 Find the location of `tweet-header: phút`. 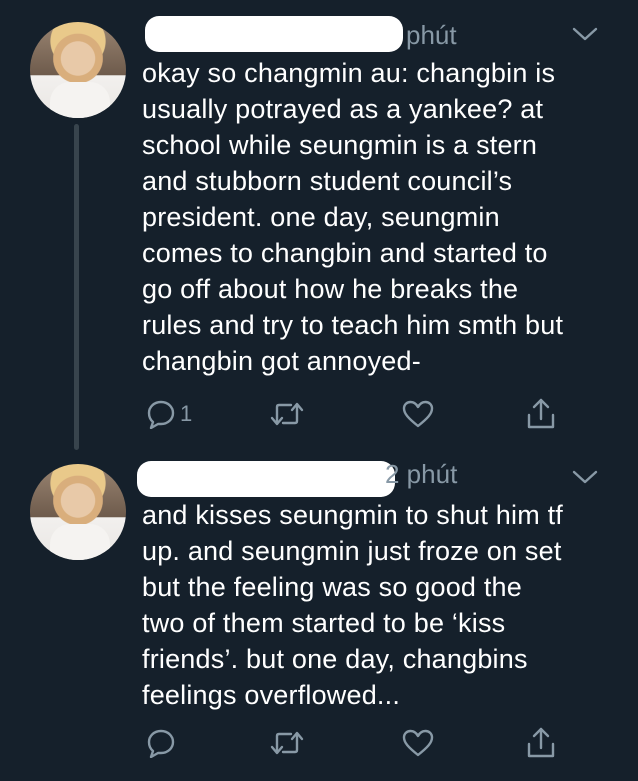

tweet-header: phút is located at coordinates (380, 32).